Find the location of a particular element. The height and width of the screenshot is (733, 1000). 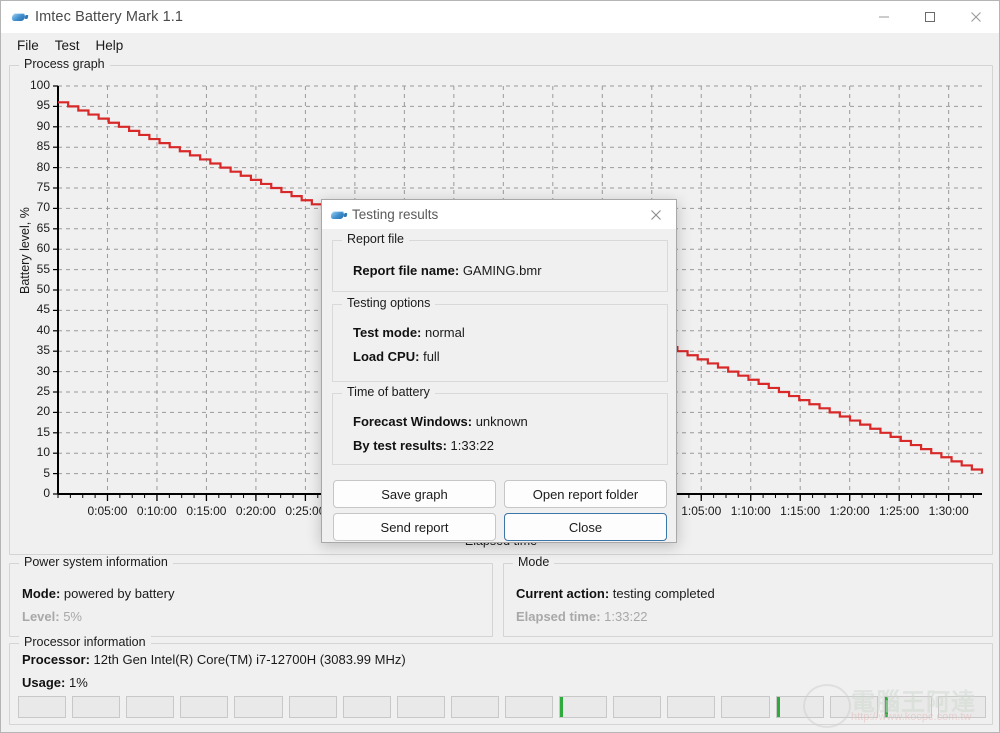

by-test-results-row: By test results: 1:33:22 is located at coordinates (423, 445).